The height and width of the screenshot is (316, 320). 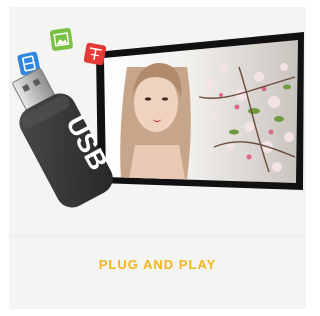 What do you see at coordinates (95, 54) in the screenshot?
I see `text-icon` at bounding box center [95, 54].